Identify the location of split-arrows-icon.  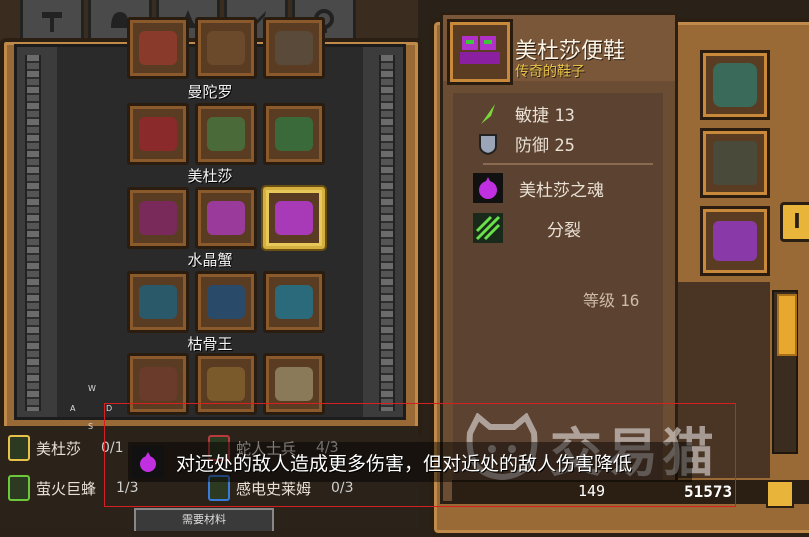
(488, 228).